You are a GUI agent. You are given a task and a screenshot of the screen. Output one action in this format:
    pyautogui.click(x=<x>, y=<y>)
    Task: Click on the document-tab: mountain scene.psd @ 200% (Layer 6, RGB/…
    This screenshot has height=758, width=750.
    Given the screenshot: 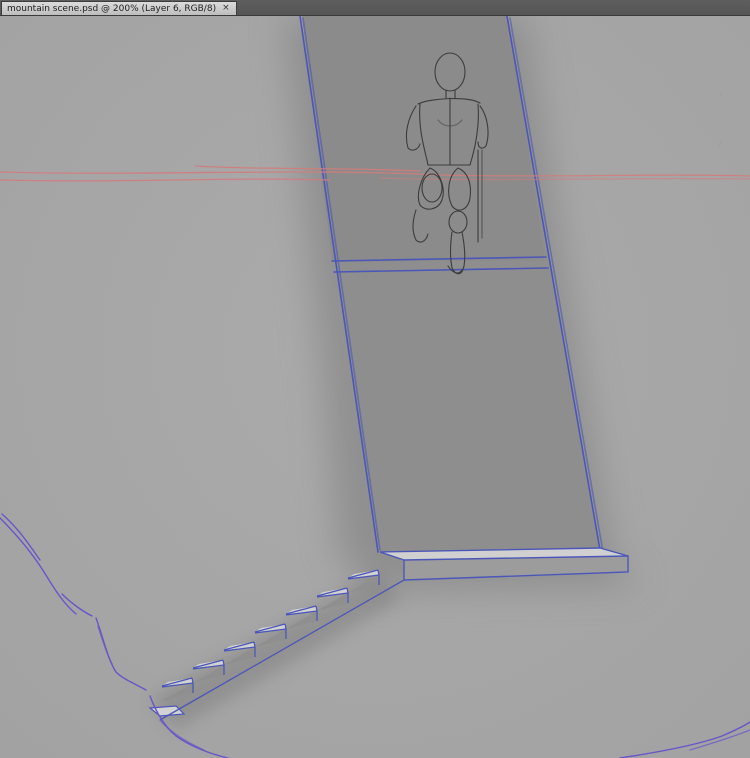 What is the action you would take?
    pyautogui.click(x=119, y=8)
    